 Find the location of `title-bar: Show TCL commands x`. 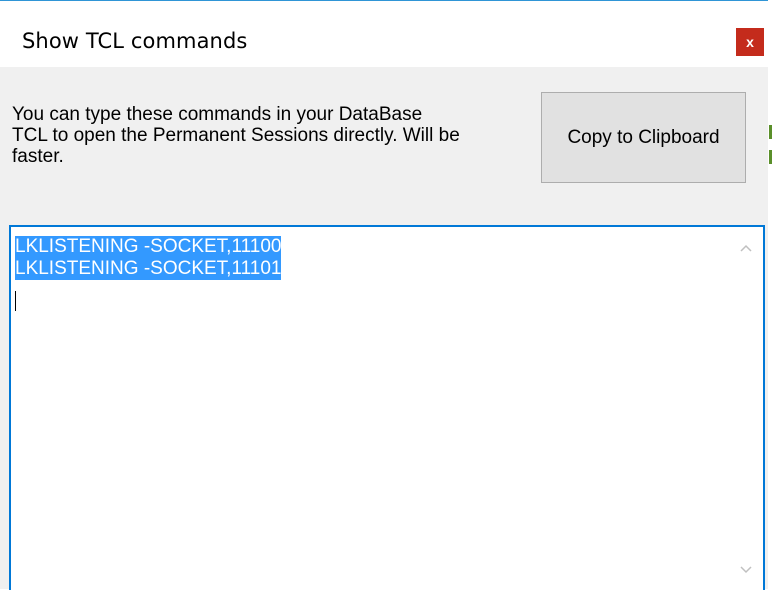

title-bar: Show TCL commands x is located at coordinates (384, 34).